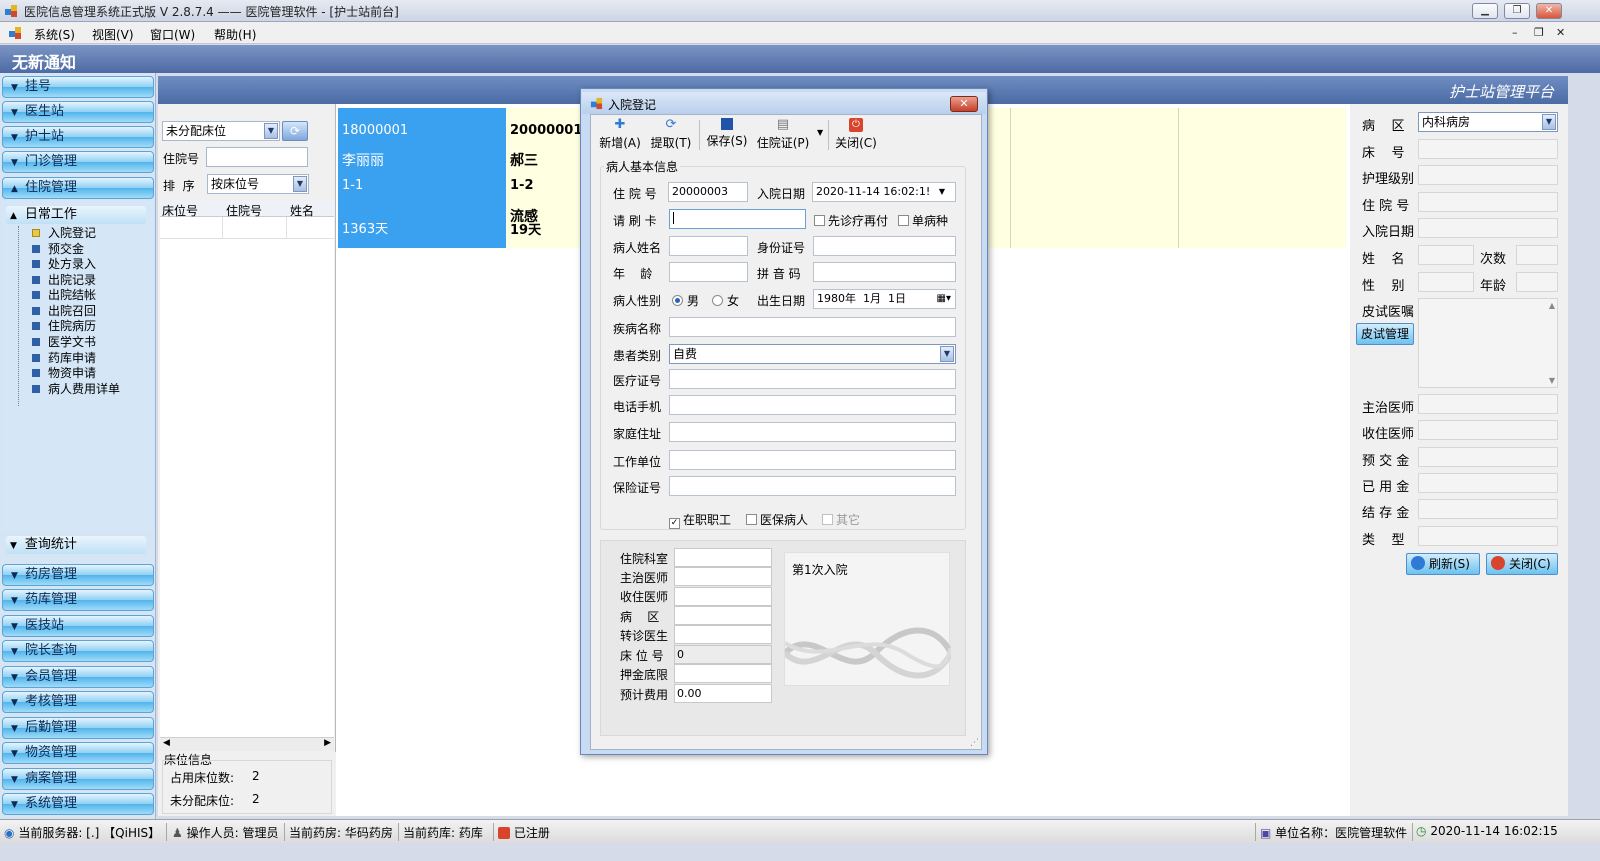  What do you see at coordinates (884, 192) in the screenshot?
I see `admit-date-picker: 2020-11-14 16:02:1! ▼` at bounding box center [884, 192].